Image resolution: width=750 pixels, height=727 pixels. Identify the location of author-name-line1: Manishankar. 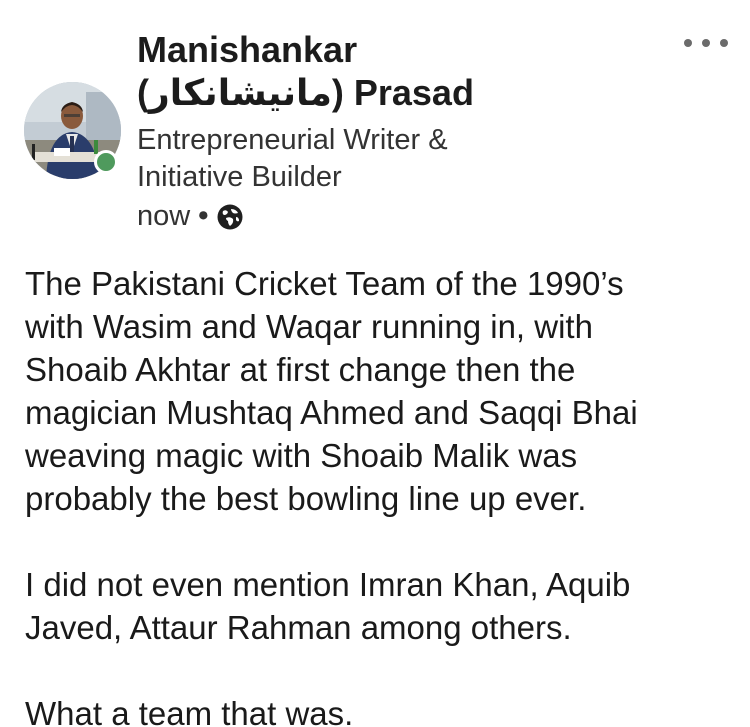
(247, 49).